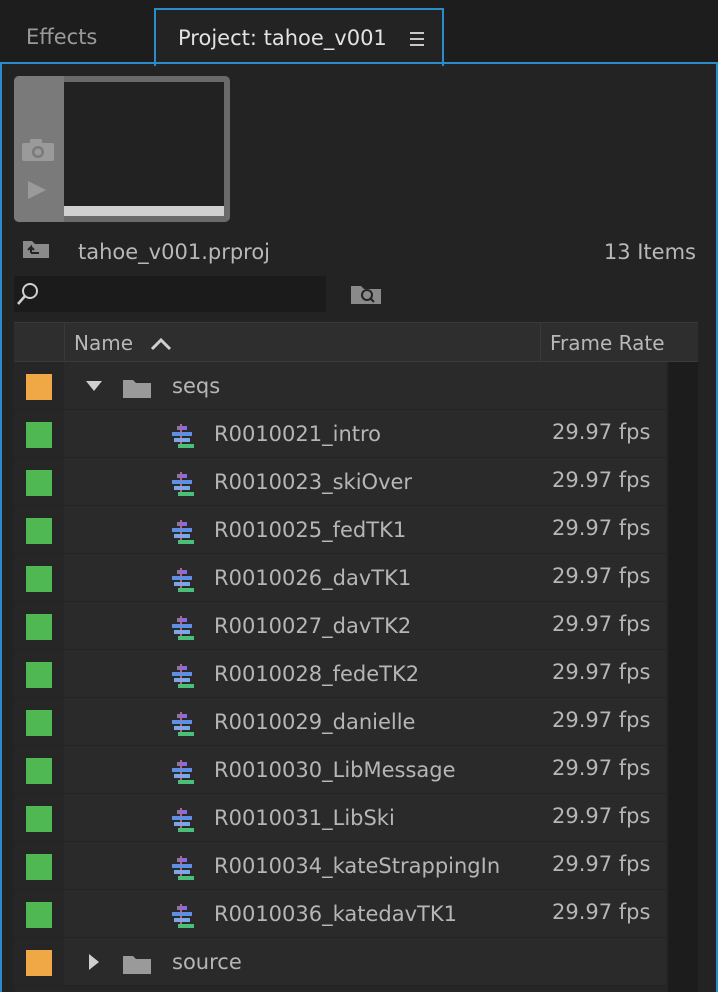 This screenshot has width=718, height=992. Describe the element at coordinates (174, 252) in the screenshot. I see `project-filename: tahoe_v001.prproj` at that location.